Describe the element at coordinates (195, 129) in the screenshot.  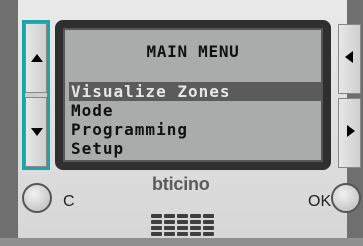
I see `menu-item-programming: Programming` at that location.